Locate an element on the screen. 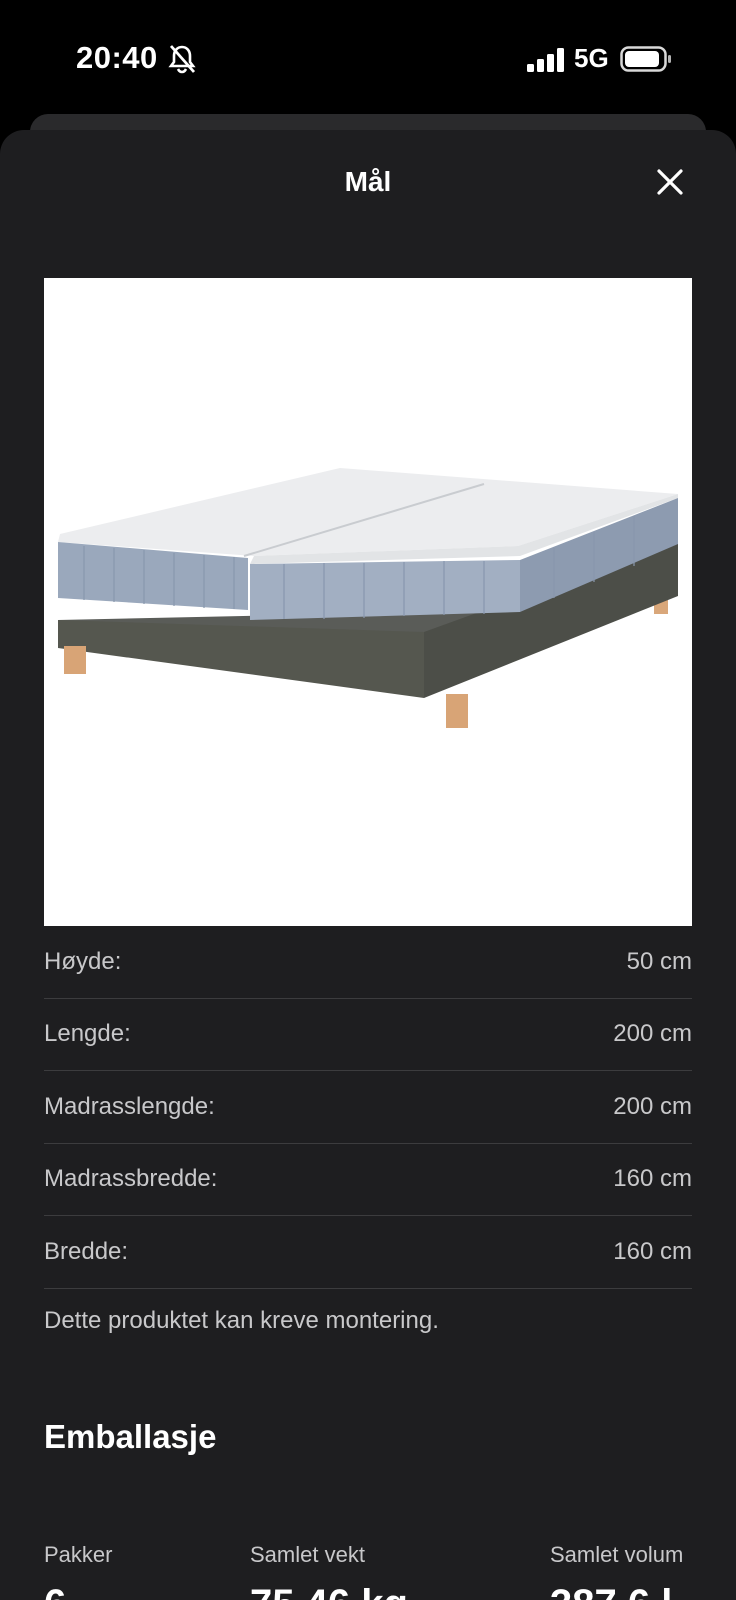 The width and height of the screenshot is (736, 1600). network-label: 5G is located at coordinates (591, 58).